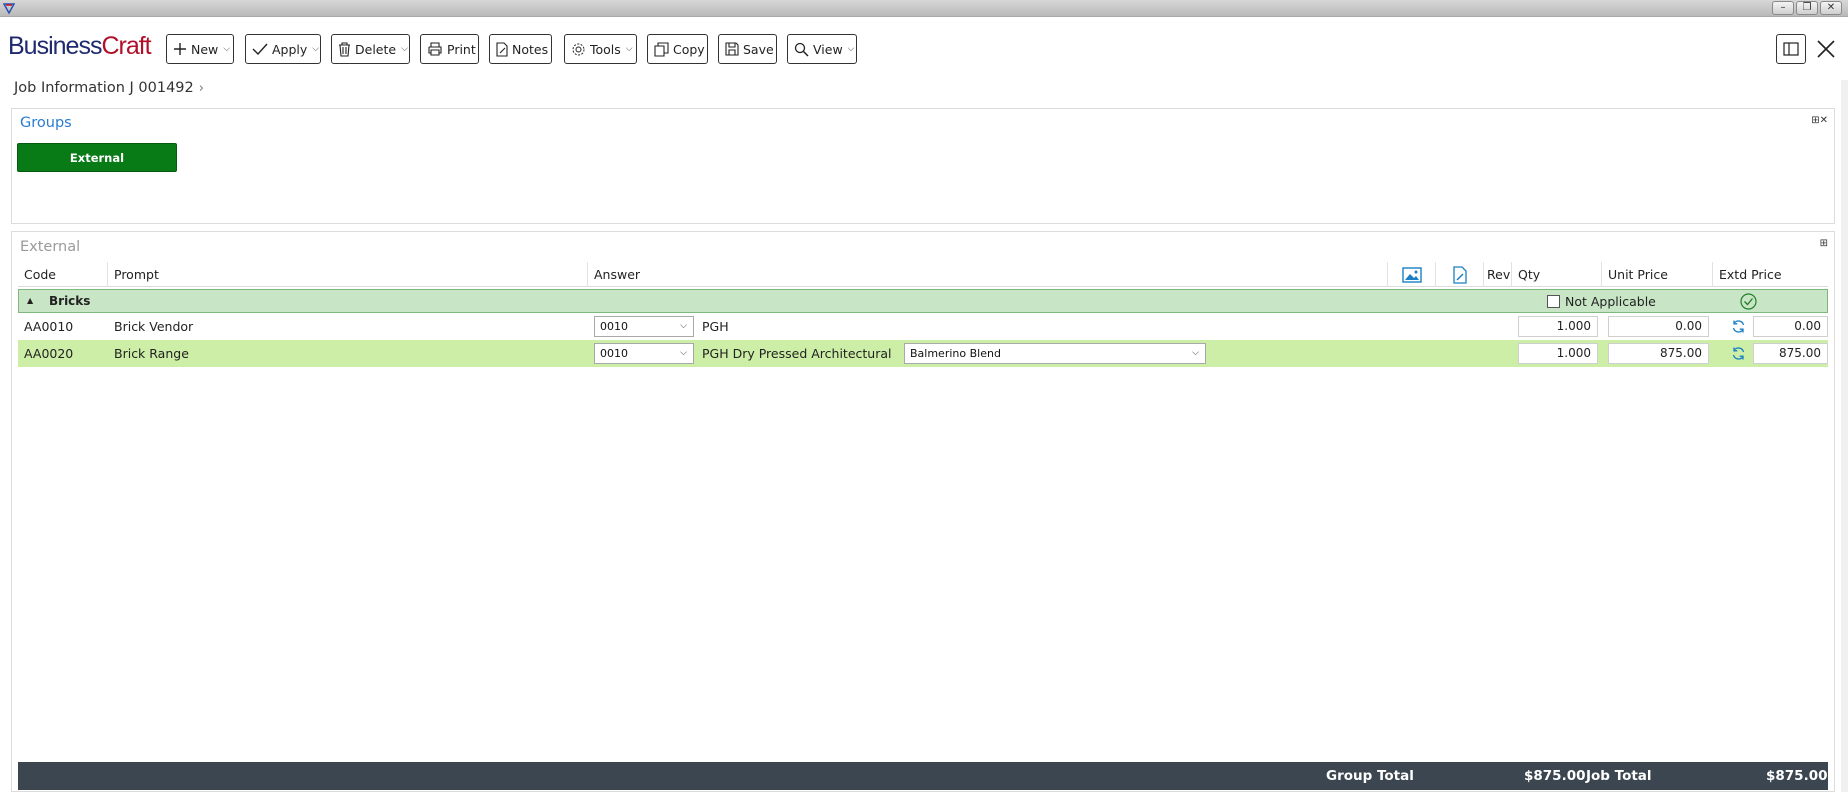 This screenshot has width=1848, height=792. Describe the element at coordinates (50, 247) in the screenshot. I see `external-title: External` at that location.